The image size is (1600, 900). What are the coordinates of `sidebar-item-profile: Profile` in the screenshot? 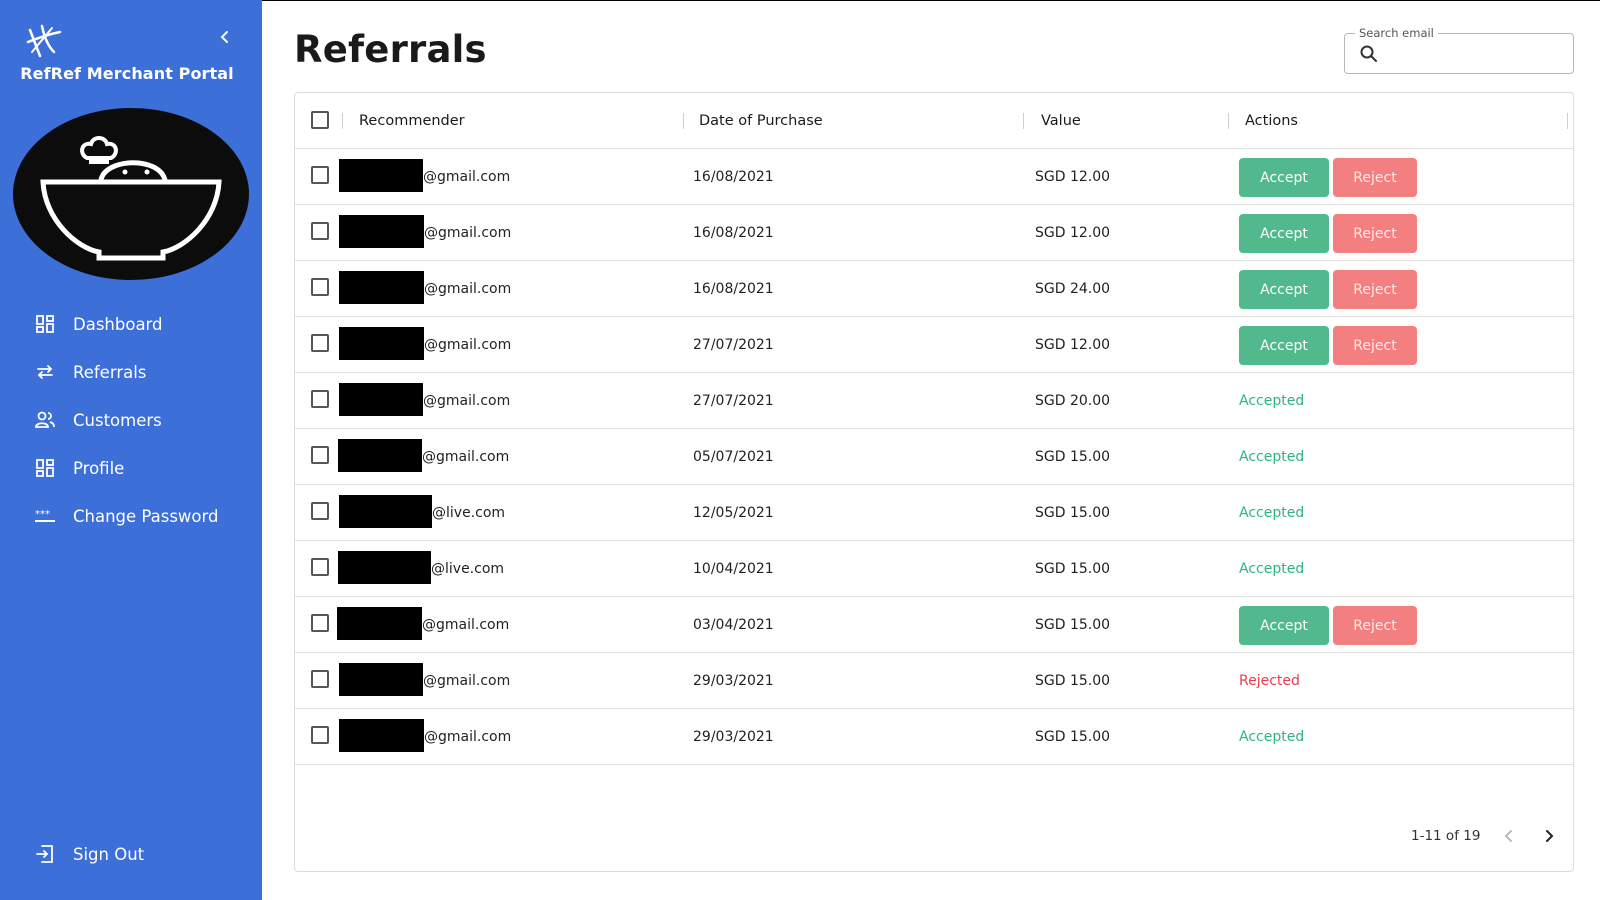 It's located at (131, 468).